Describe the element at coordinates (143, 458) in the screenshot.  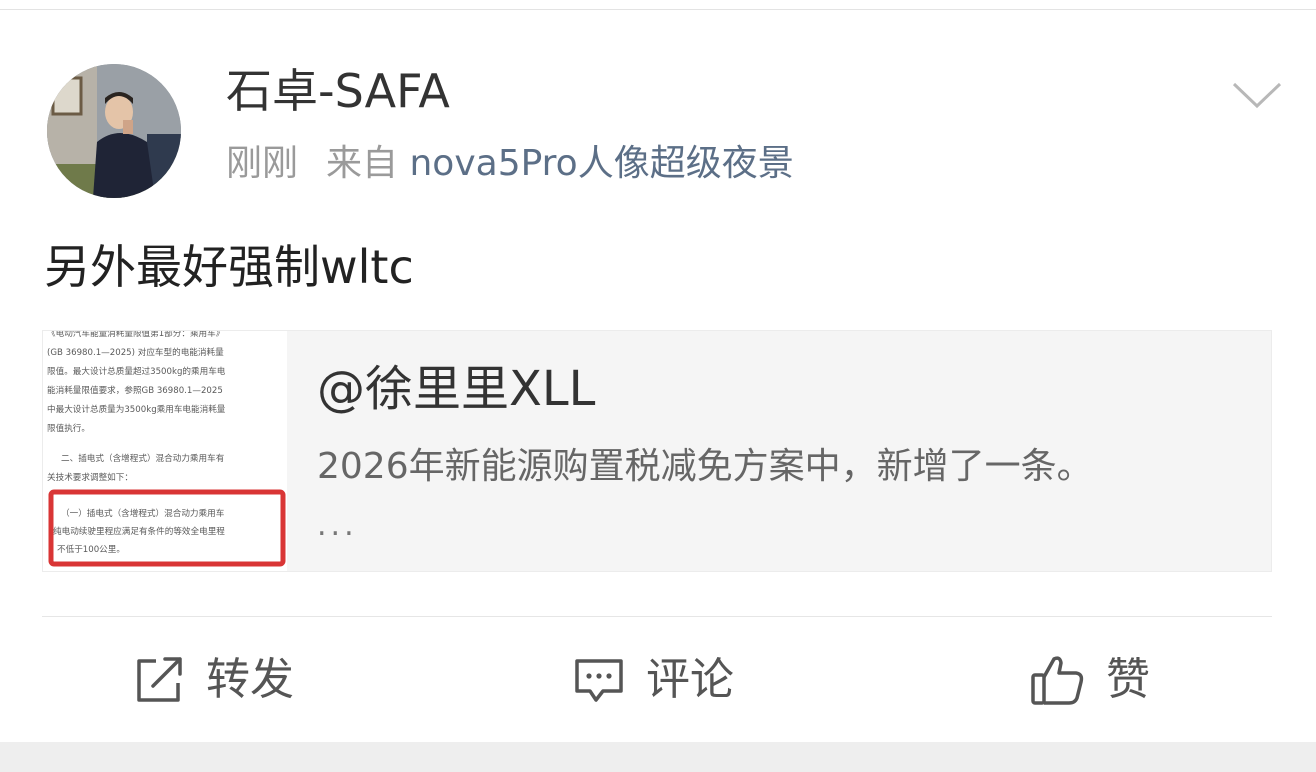
I see `thumb-line-6: 二、插电式（含增程式）混合动力乘用车有` at that location.